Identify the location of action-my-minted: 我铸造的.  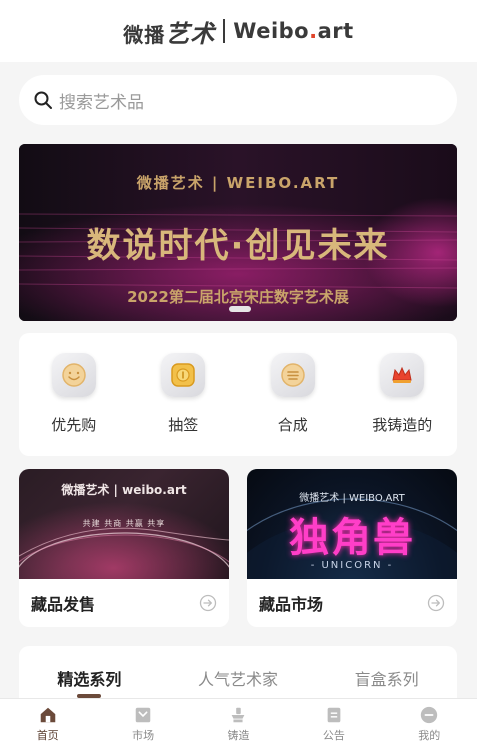
(402, 404).